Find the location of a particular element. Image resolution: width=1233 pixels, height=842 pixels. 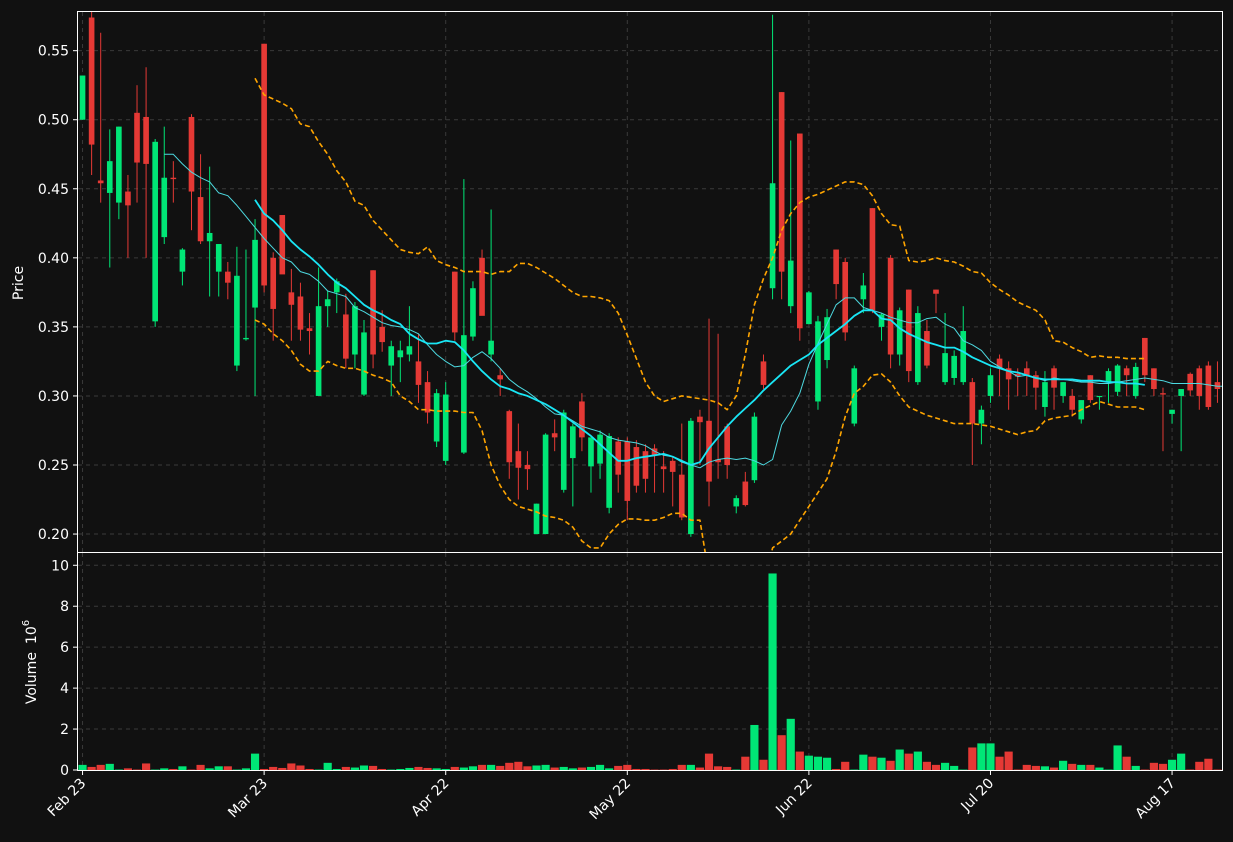

volume-axis-label: Volume 106 is located at coordinates (30, 662).